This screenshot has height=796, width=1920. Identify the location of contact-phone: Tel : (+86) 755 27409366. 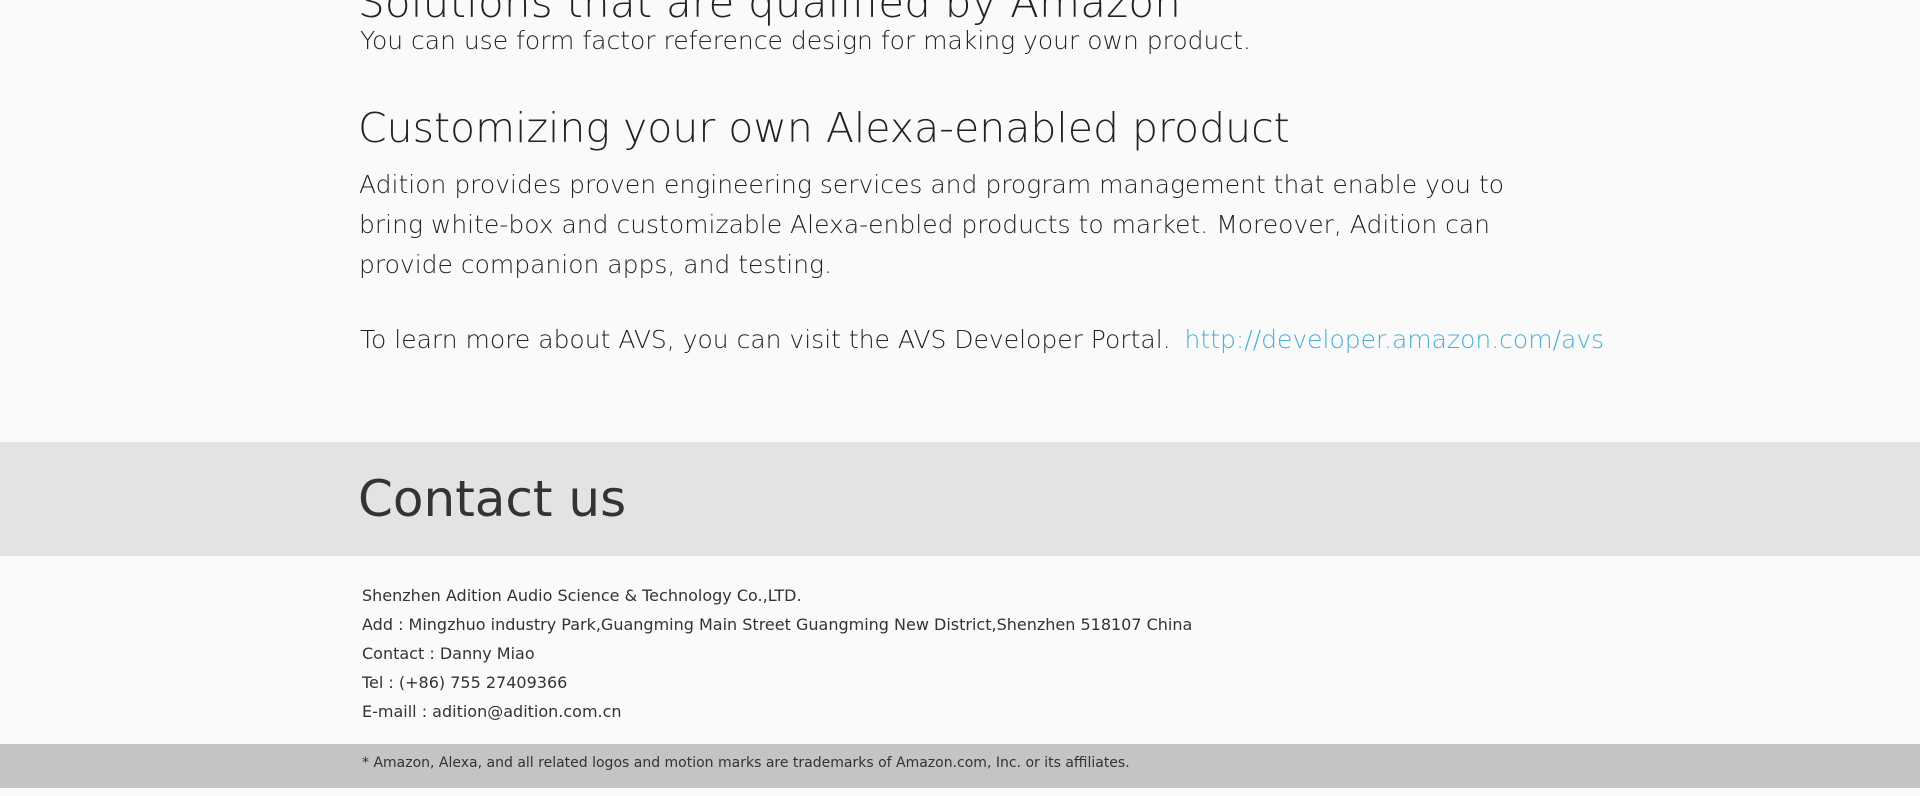
(465, 682).